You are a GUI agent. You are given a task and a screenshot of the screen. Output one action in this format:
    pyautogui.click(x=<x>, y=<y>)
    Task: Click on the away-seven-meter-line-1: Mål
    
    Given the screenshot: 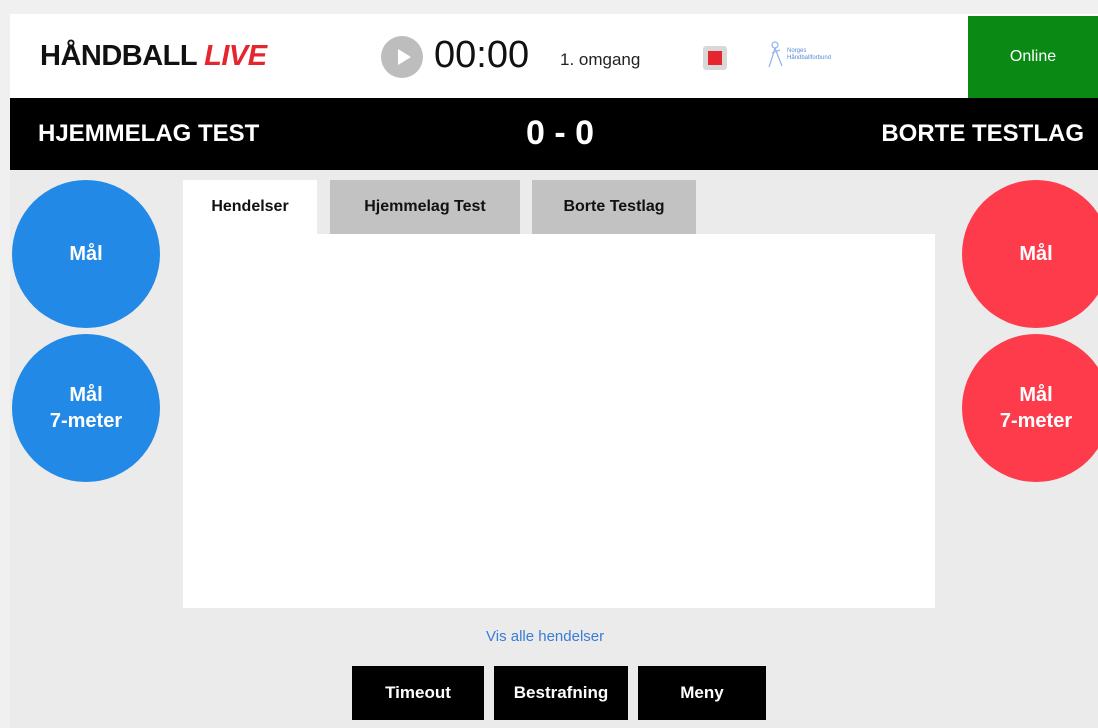 What is the action you would take?
    pyautogui.click(x=1036, y=395)
    